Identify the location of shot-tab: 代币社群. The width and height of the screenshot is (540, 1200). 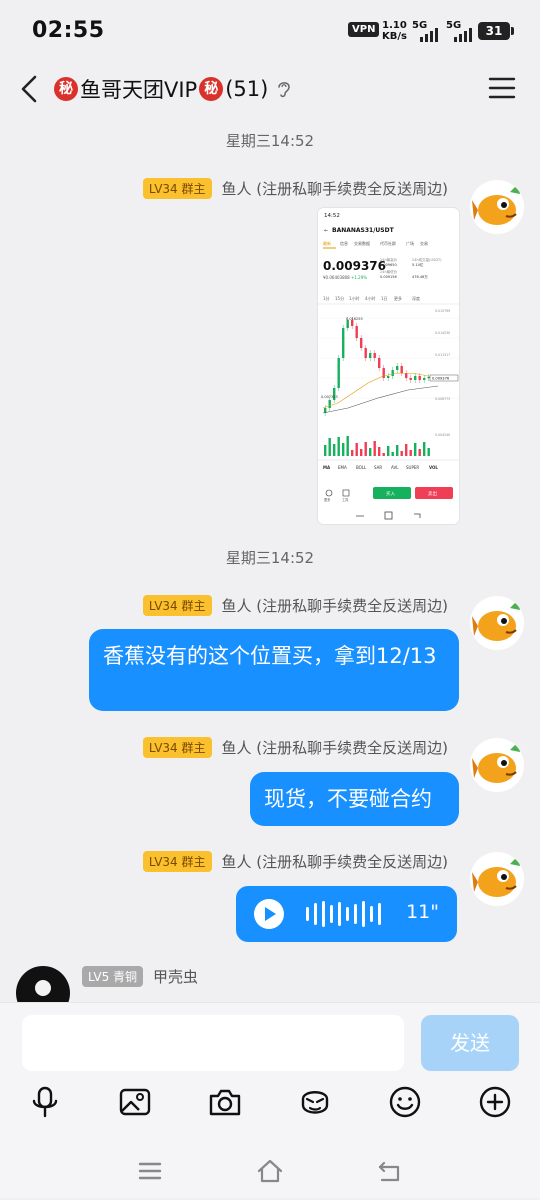
(388, 243).